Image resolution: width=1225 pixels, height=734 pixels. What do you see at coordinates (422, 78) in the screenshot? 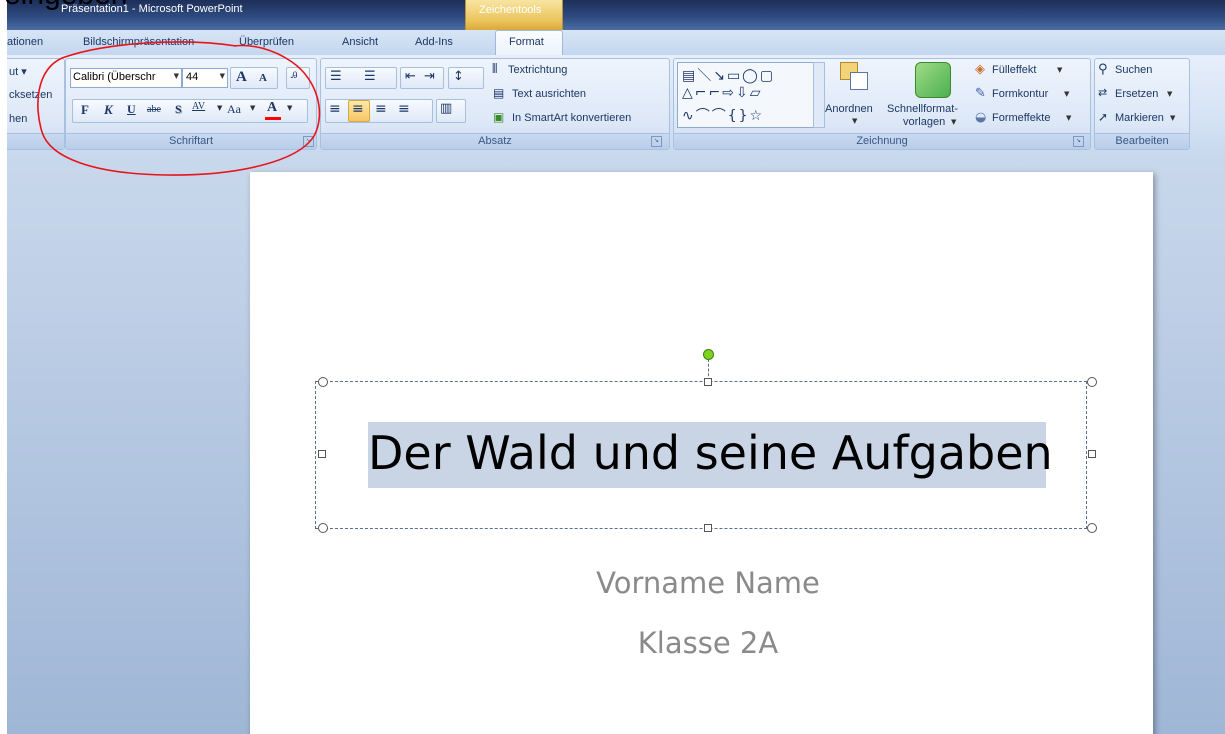
I see `indent-buttons: ⇤ ⇥` at bounding box center [422, 78].